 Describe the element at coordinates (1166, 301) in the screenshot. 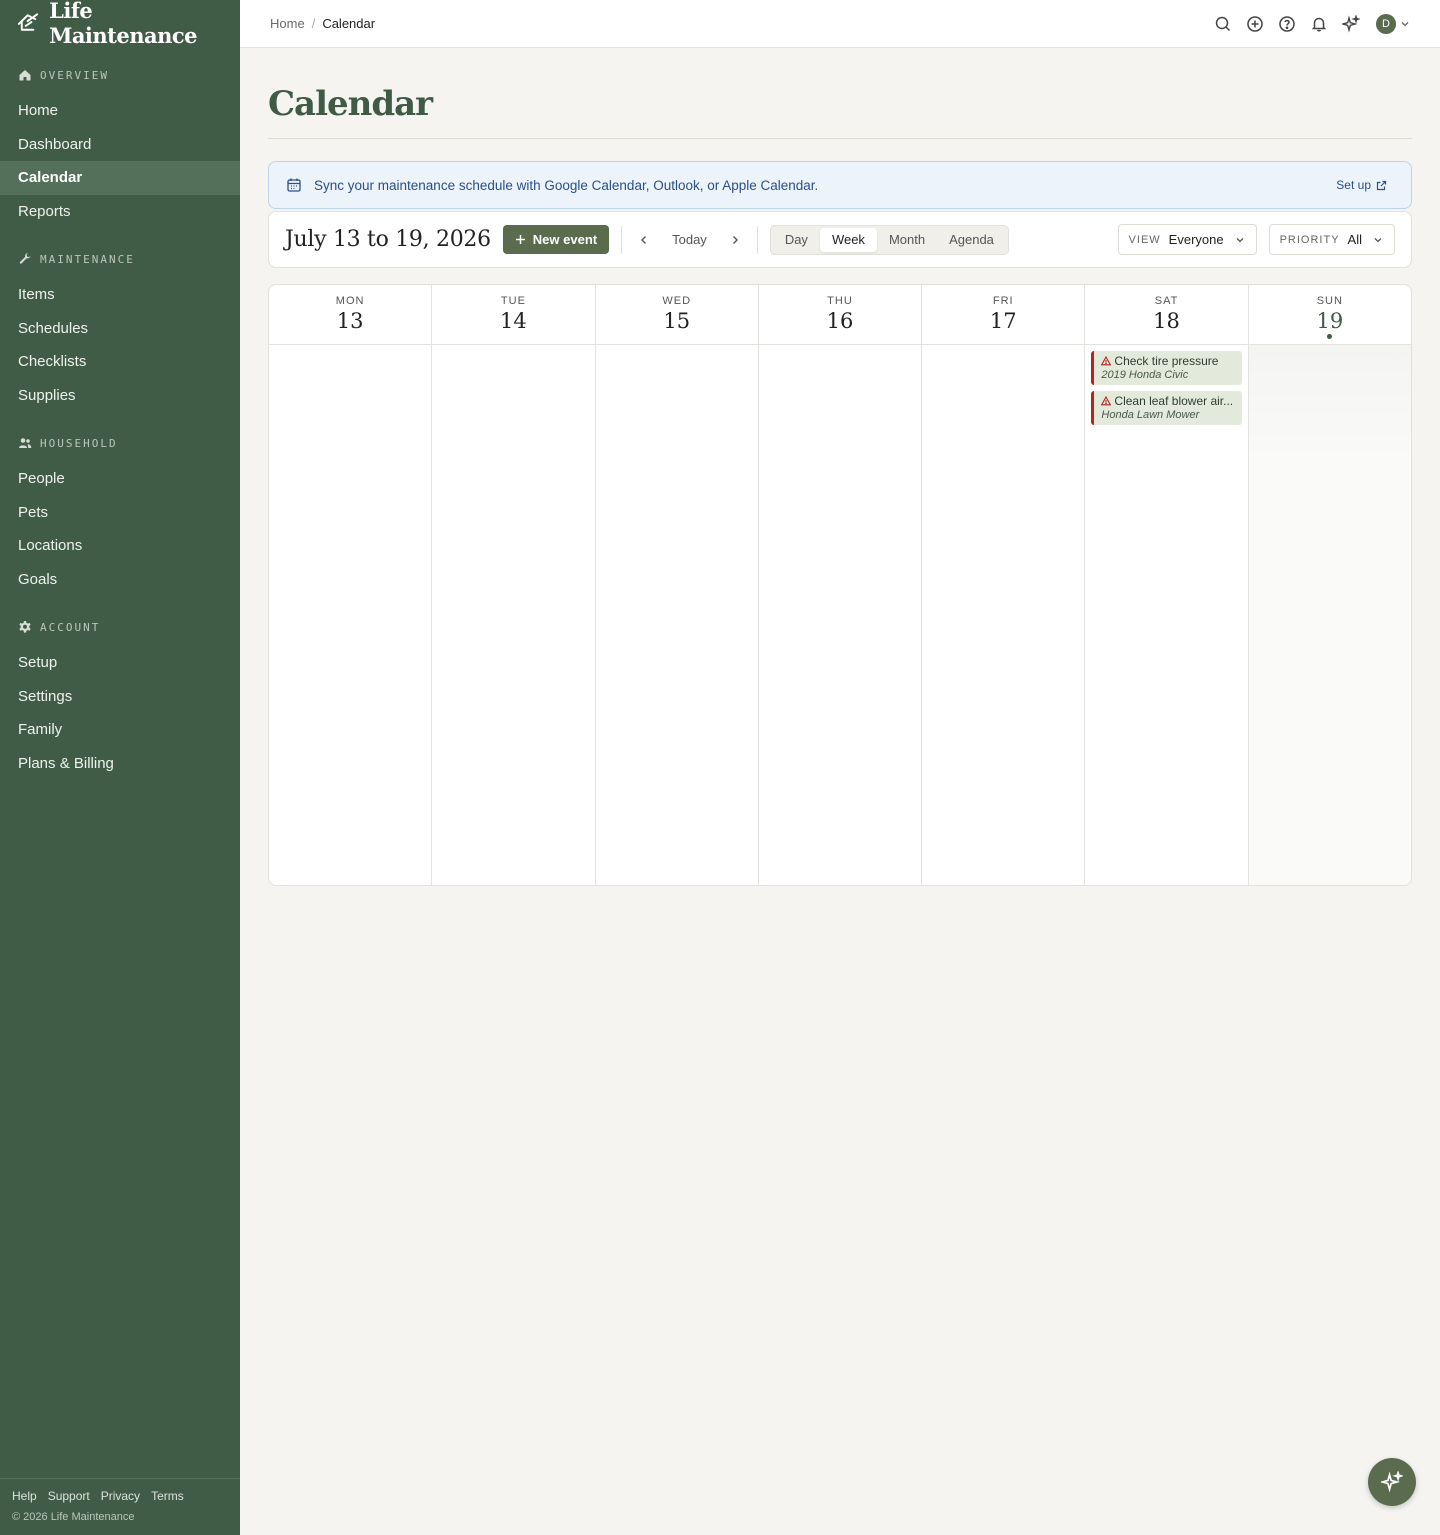

I see `day-of-week: SAT` at that location.